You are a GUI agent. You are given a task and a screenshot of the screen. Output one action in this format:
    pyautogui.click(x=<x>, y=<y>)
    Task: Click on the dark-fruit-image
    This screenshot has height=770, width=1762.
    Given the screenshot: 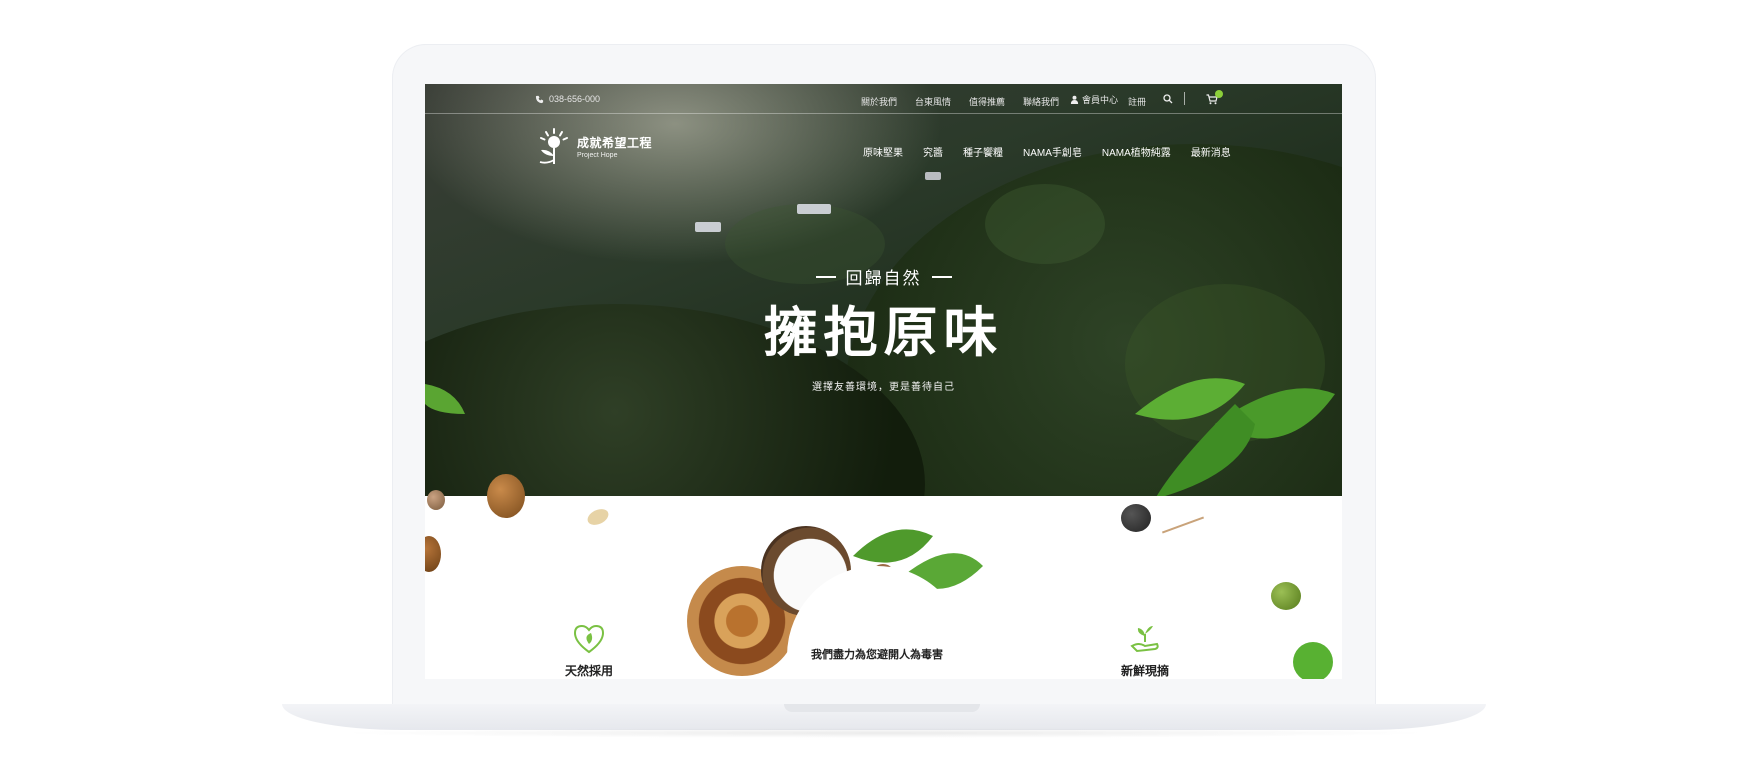 What is the action you would take?
    pyautogui.click(x=1136, y=518)
    